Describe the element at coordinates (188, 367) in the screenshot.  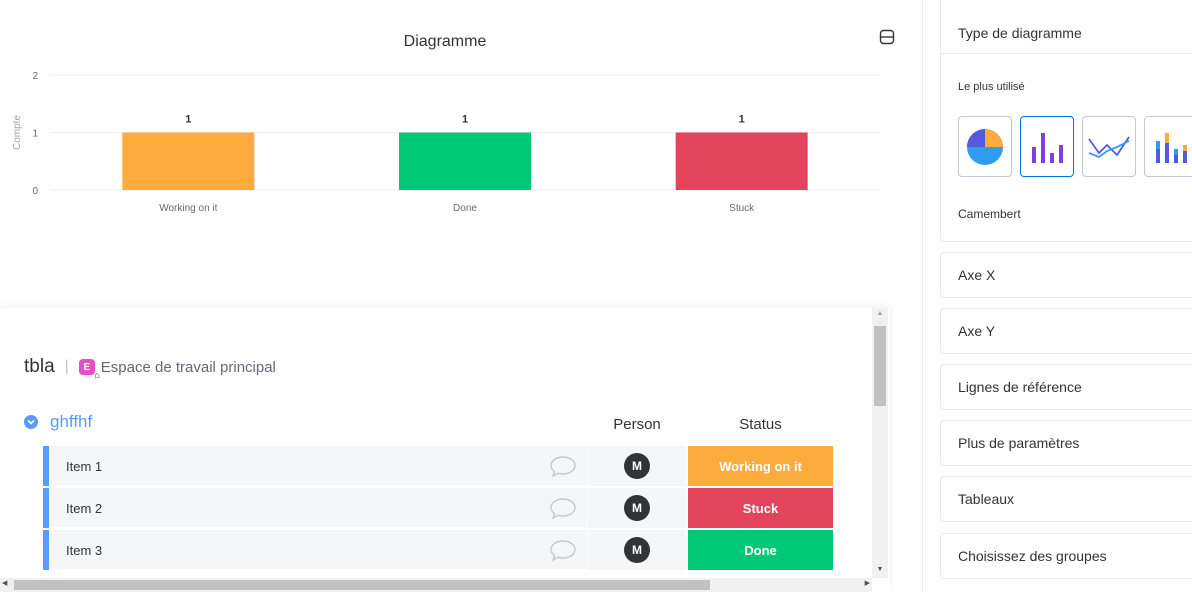
I see `workspace-name: Espace de travail principal` at that location.